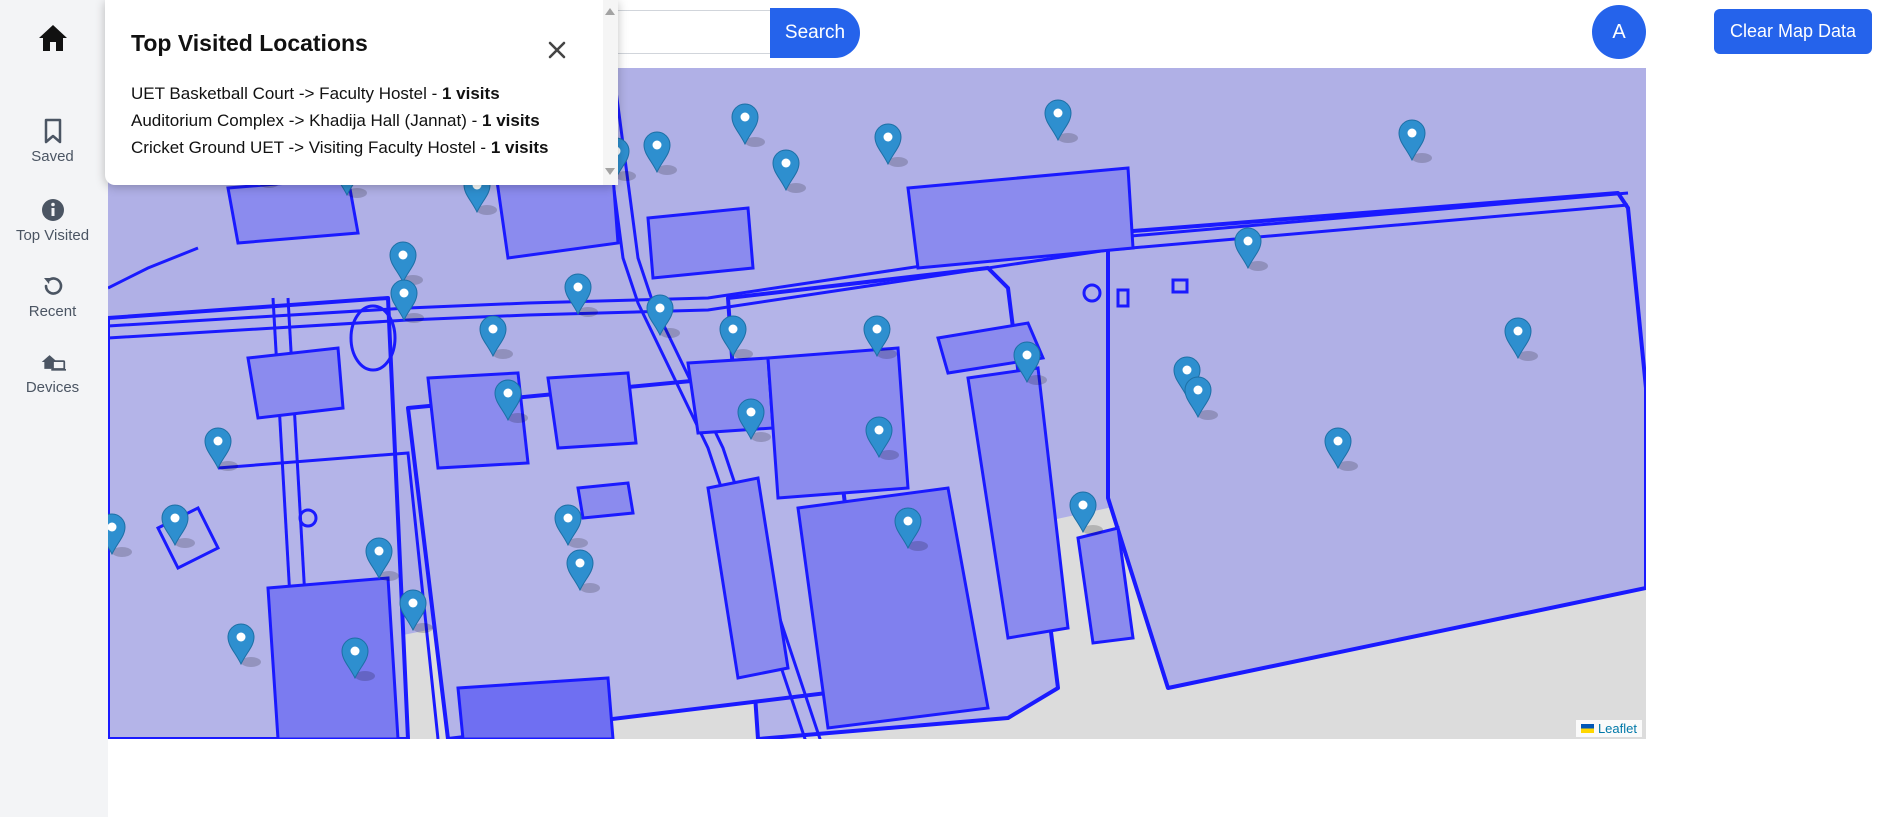 The height and width of the screenshot is (817, 1903). I want to click on close-button, so click(557, 50).